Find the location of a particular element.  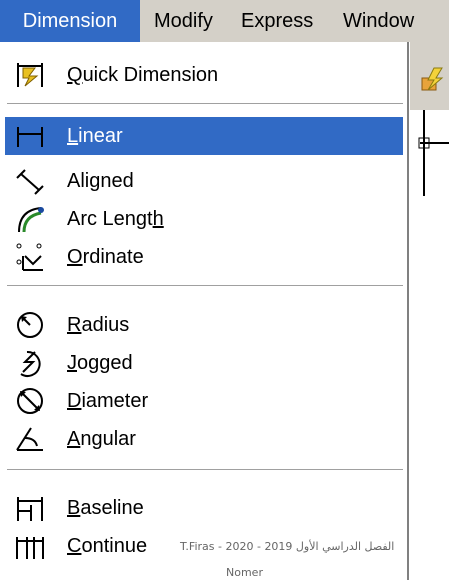

linear-icon is located at coordinates (30, 137).